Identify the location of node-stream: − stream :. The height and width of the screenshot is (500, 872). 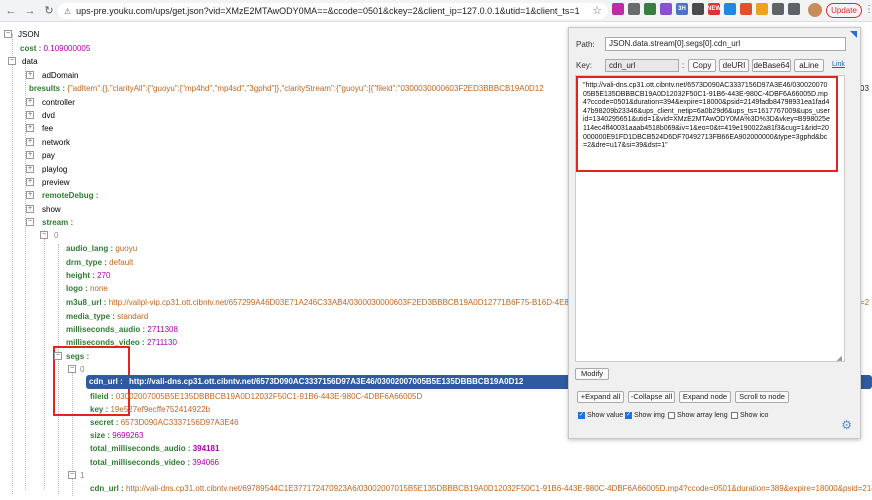
(49, 222).